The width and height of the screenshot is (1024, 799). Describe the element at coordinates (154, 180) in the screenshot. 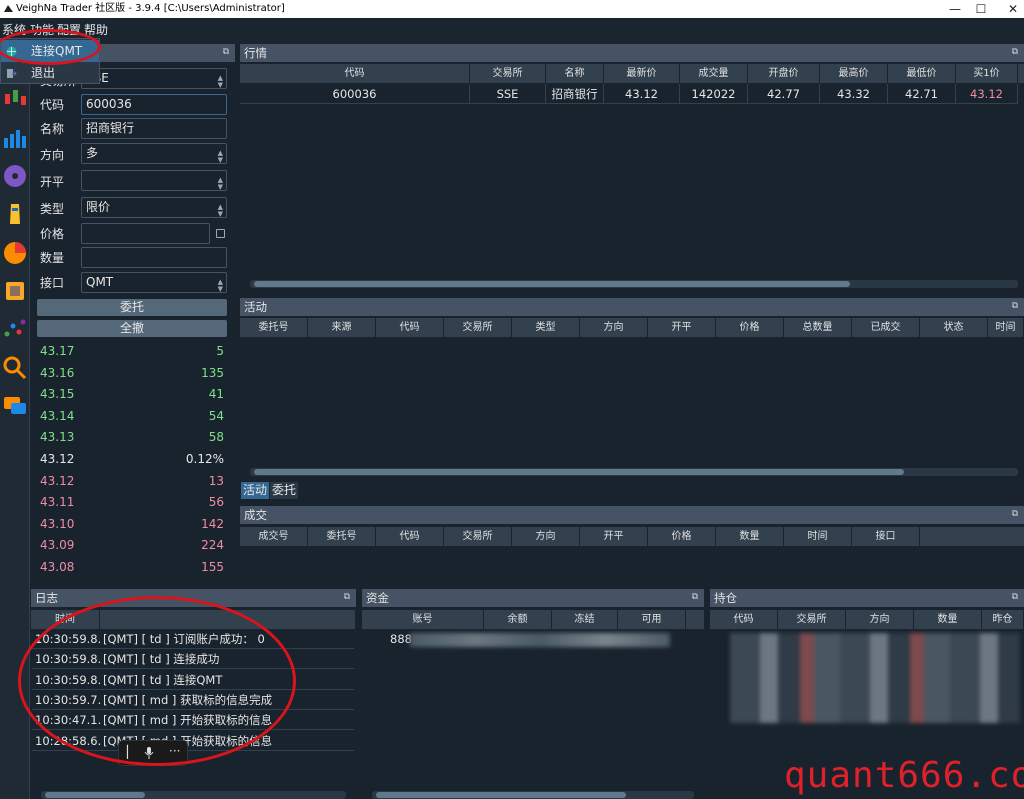

I see `offset-select: ▲ ▼` at that location.